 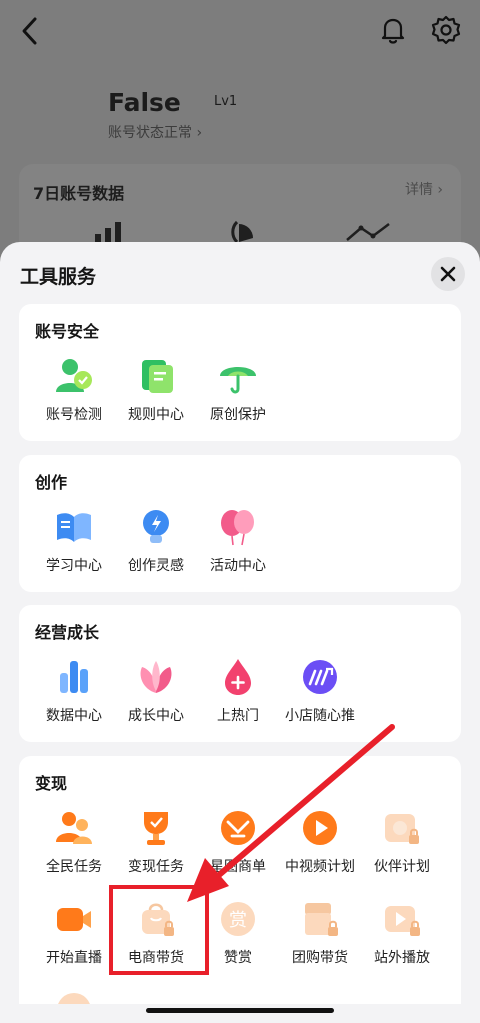 What do you see at coordinates (238, 716) in the screenshot?
I see `tool-label: 上热门` at bounding box center [238, 716].